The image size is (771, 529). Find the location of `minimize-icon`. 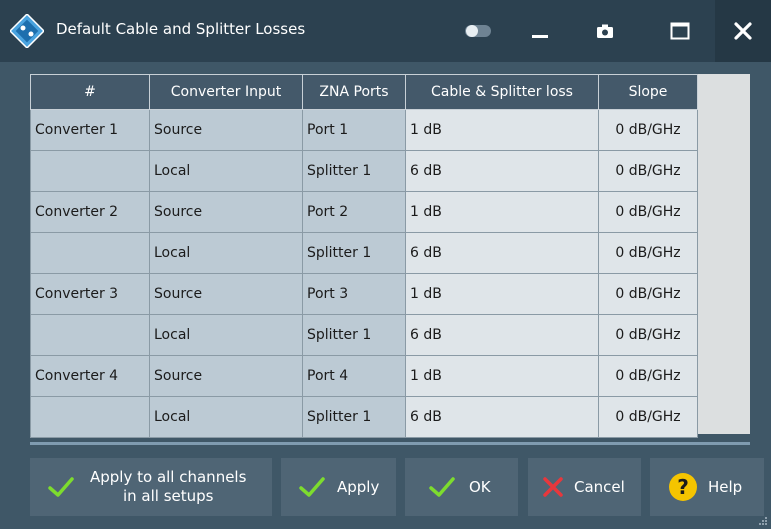

minimize-icon is located at coordinates (540, 36).